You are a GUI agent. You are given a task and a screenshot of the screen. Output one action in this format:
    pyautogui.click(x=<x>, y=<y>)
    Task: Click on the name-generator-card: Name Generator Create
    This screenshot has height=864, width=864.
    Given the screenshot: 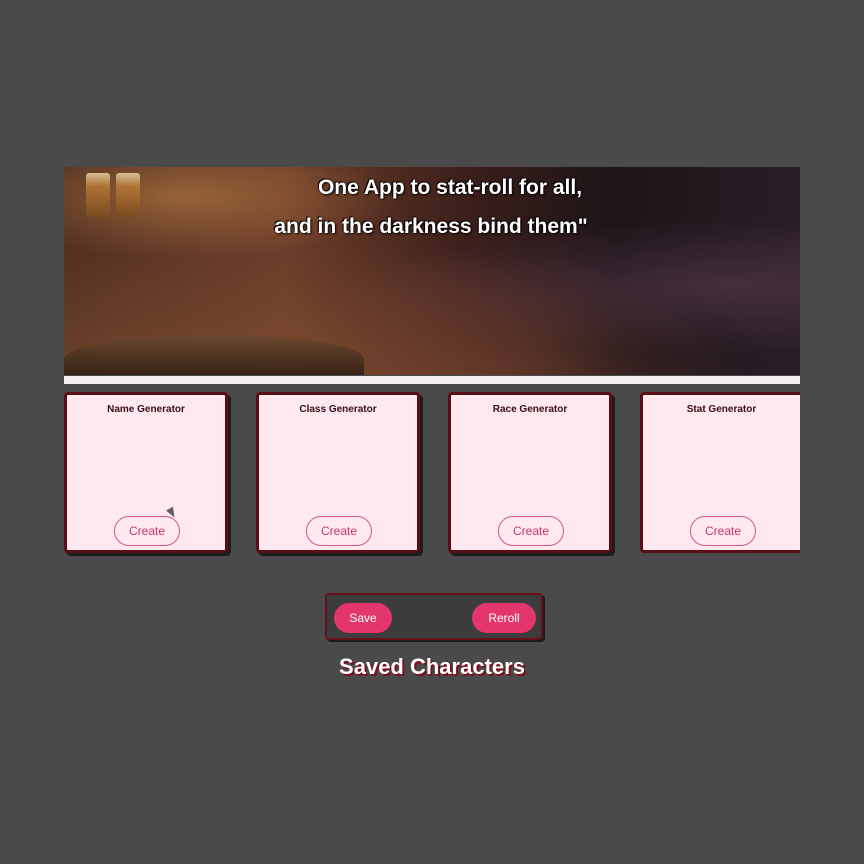 What is the action you would take?
    pyautogui.click(x=146, y=472)
    